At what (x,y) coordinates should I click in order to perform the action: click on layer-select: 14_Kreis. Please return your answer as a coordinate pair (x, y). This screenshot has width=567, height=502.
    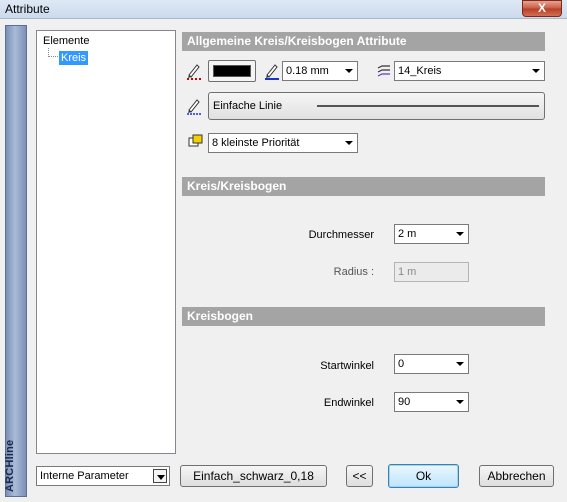
    Looking at the image, I should click on (469, 71).